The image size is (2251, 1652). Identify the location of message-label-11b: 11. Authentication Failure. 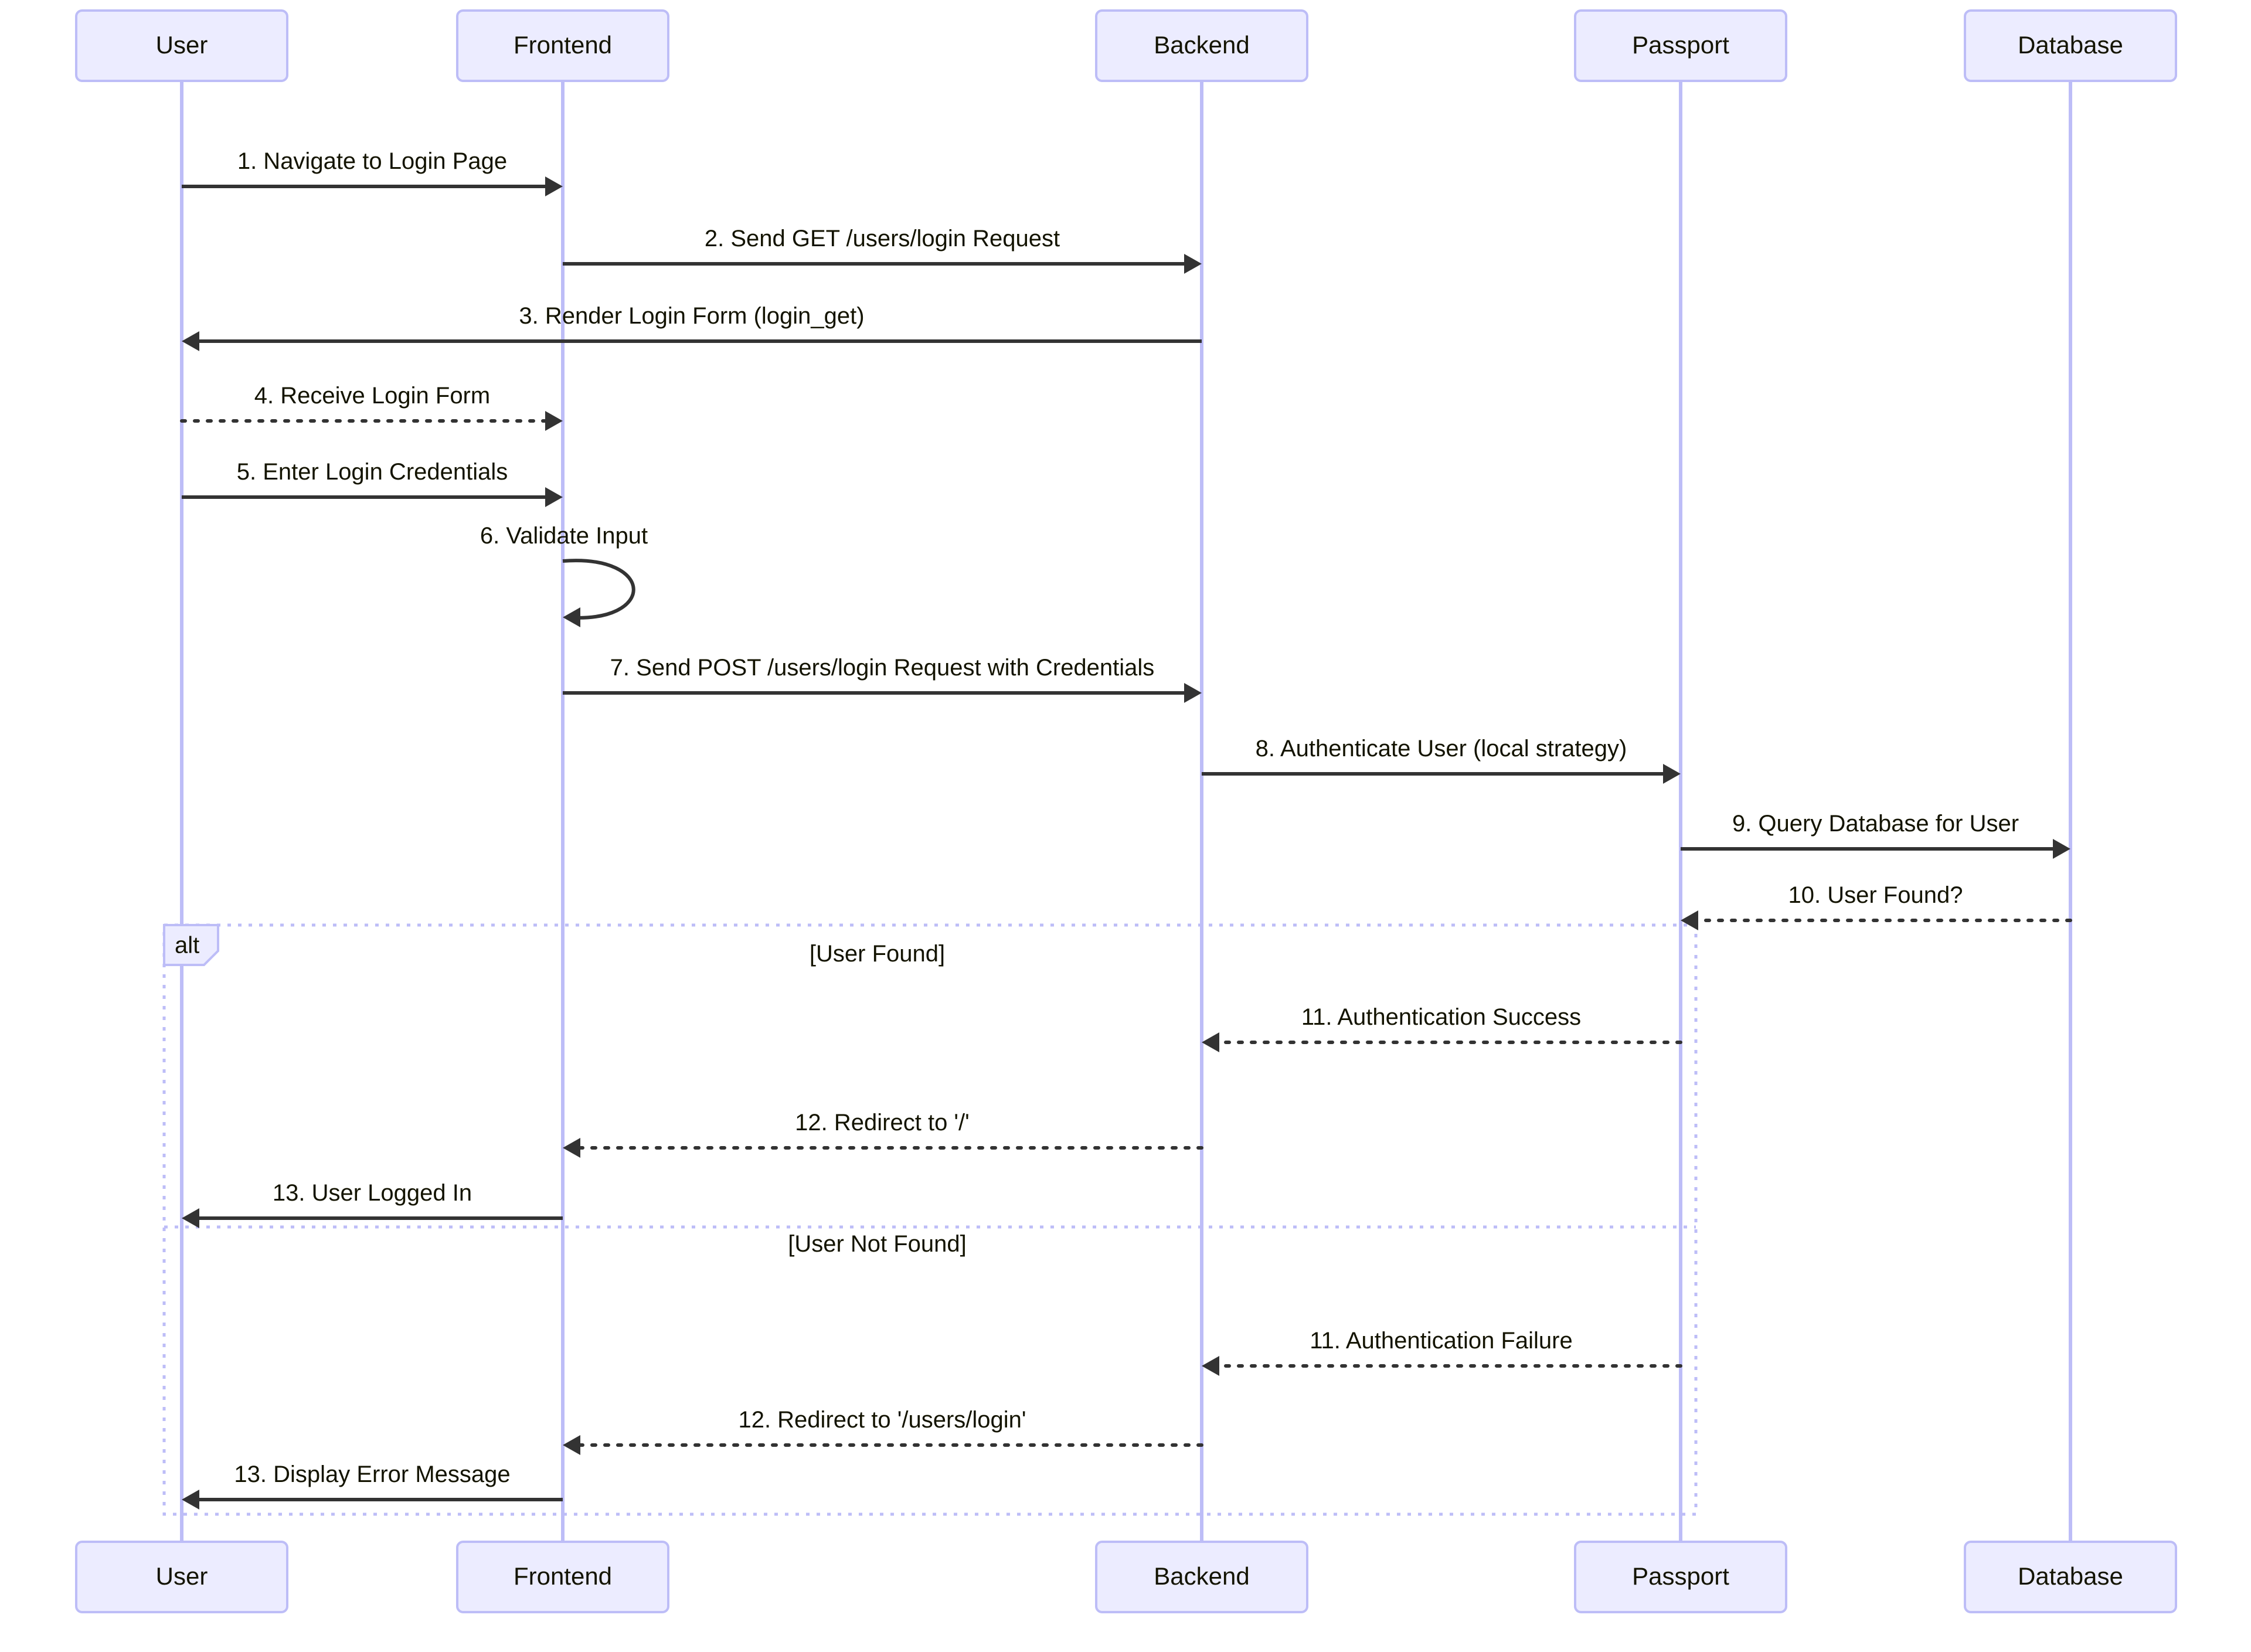
(1441, 1341).